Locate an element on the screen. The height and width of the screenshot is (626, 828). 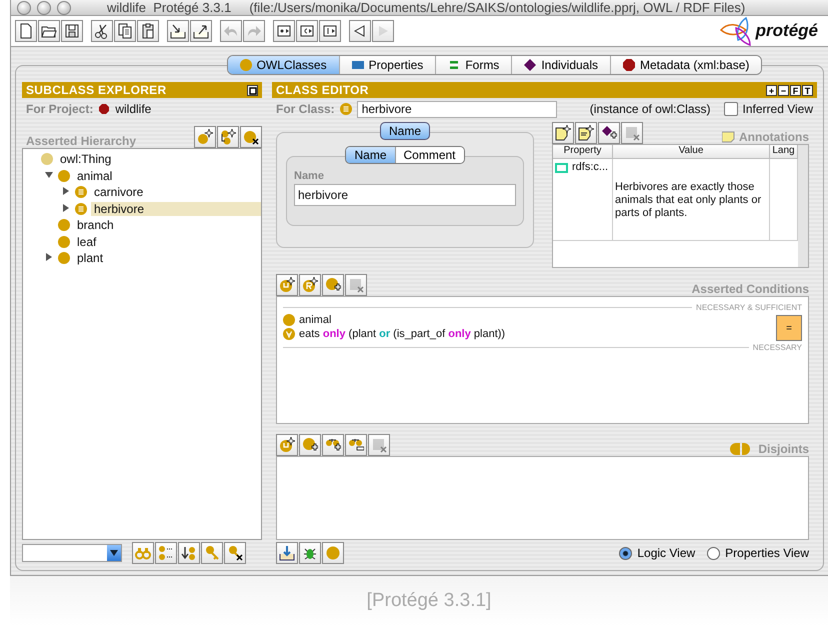
section-title: Asserted Conditions is located at coordinates (750, 289).